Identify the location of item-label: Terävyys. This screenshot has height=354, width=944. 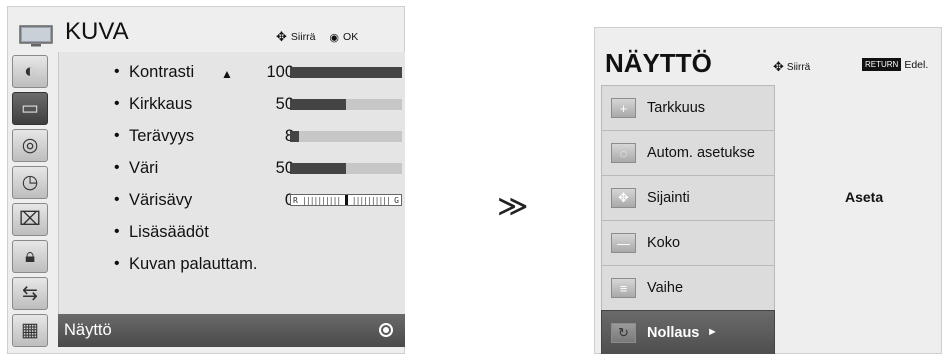
(162, 136).